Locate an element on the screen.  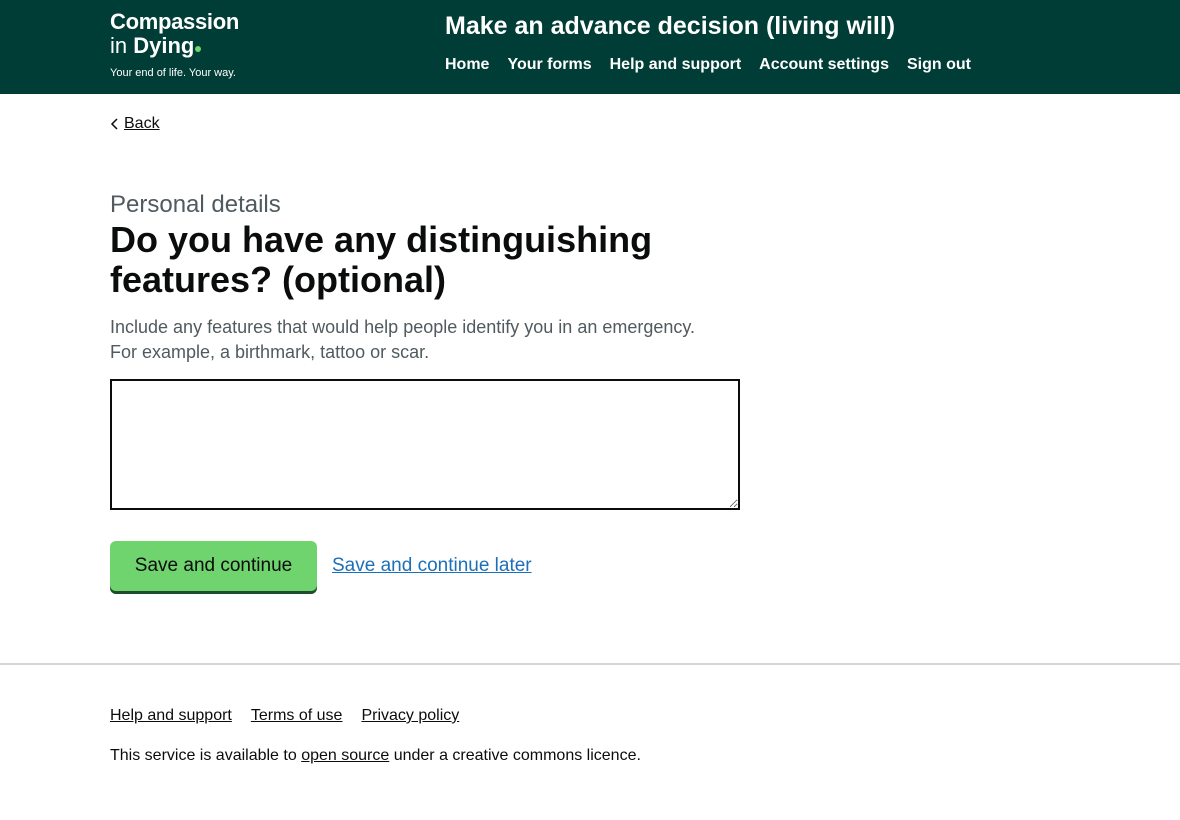
logo-line-2: in Dying is located at coordinates (156, 45).